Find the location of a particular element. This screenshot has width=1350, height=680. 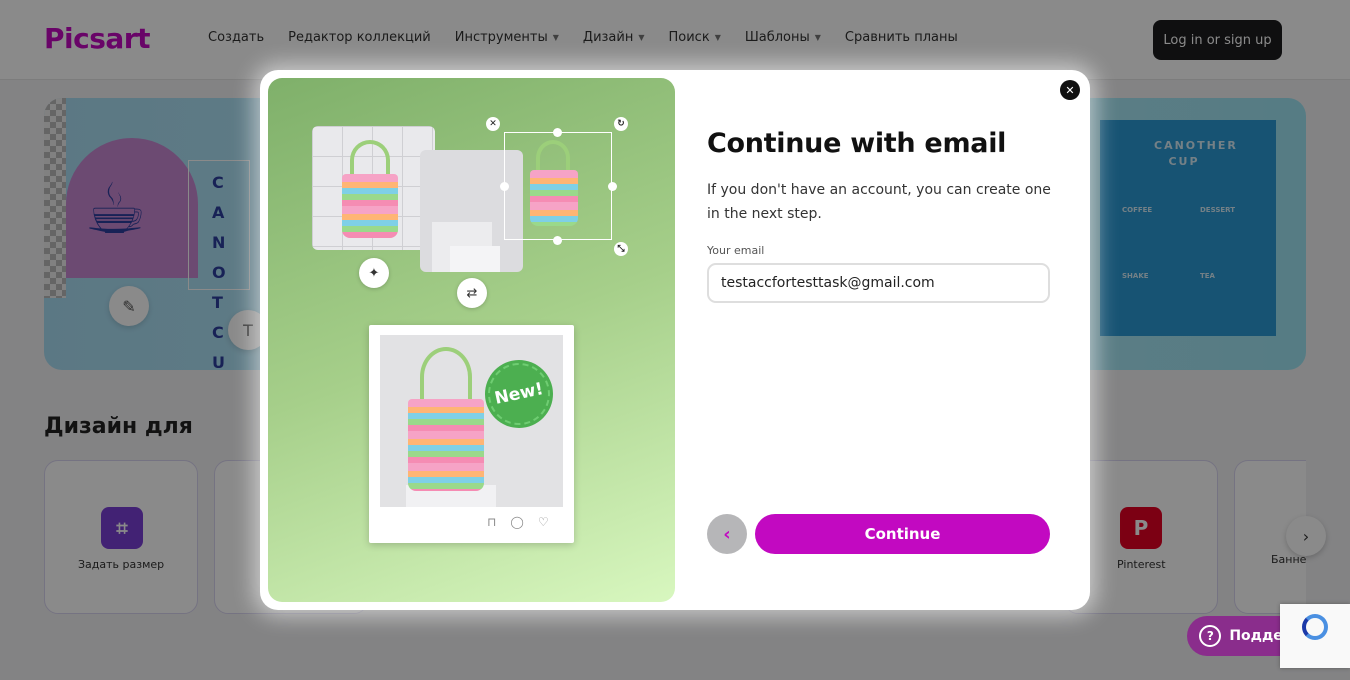

delete-layer-icon: ✕ is located at coordinates (493, 124).